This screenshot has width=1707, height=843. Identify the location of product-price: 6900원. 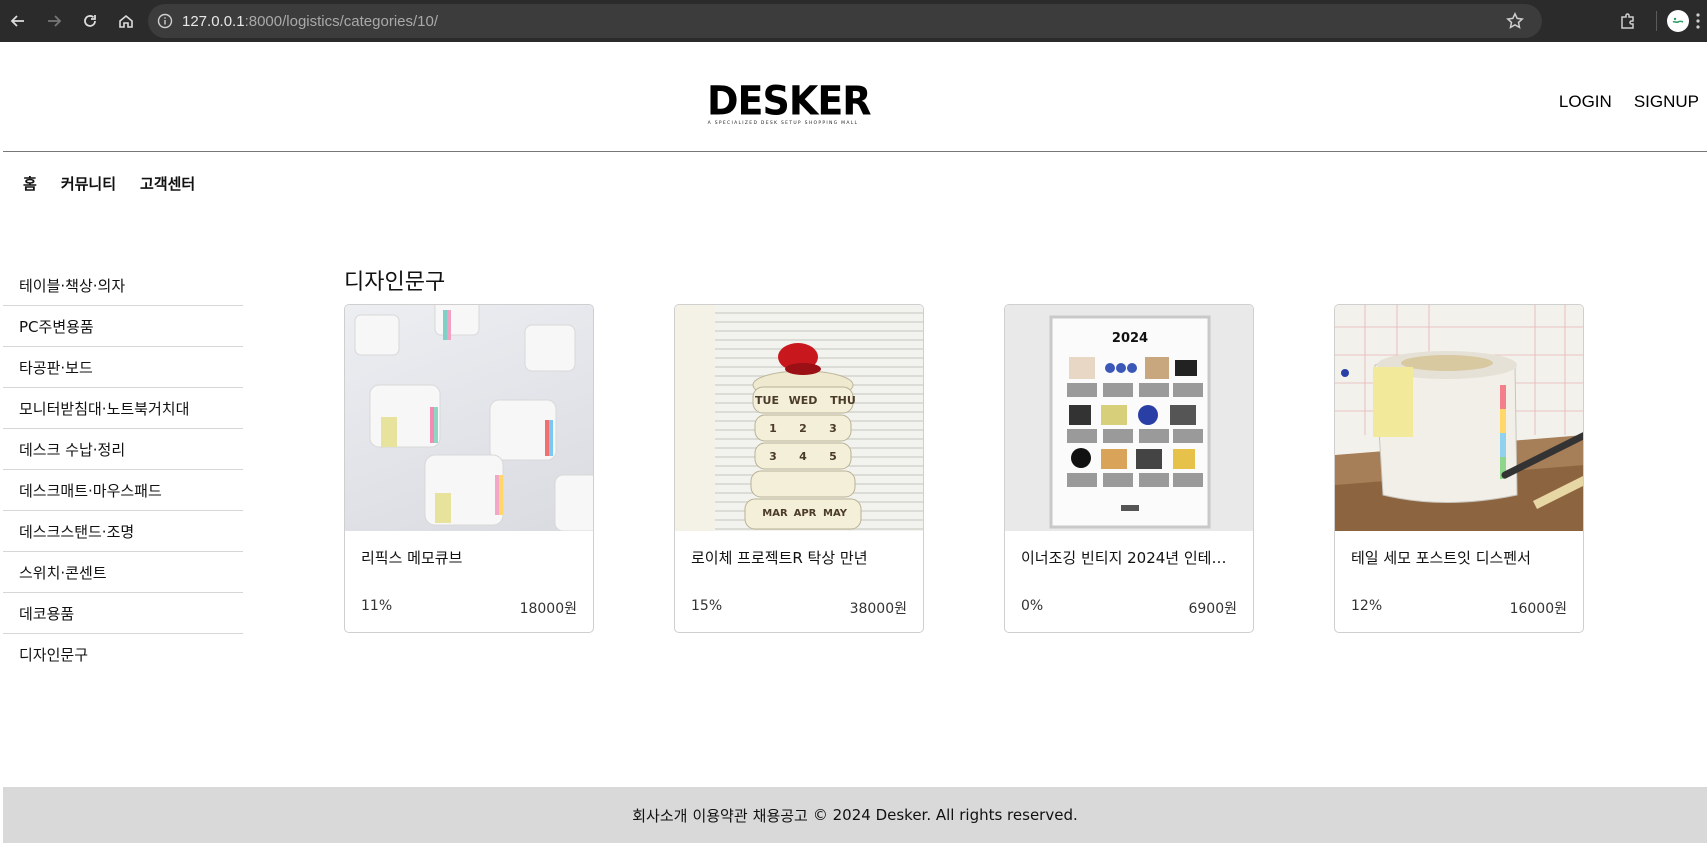
(1212, 609).